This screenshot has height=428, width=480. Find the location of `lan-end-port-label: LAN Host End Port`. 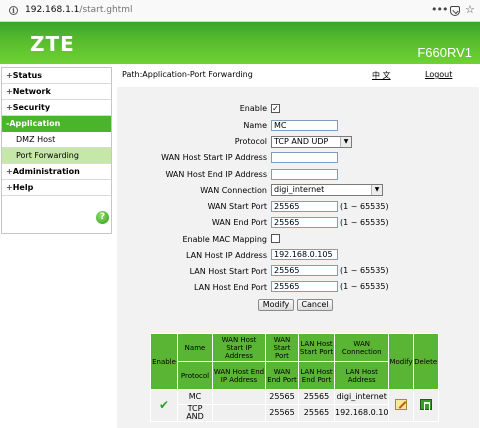

lan-end-port-label: LAN Host End Port is located at coordinates (230, 287).